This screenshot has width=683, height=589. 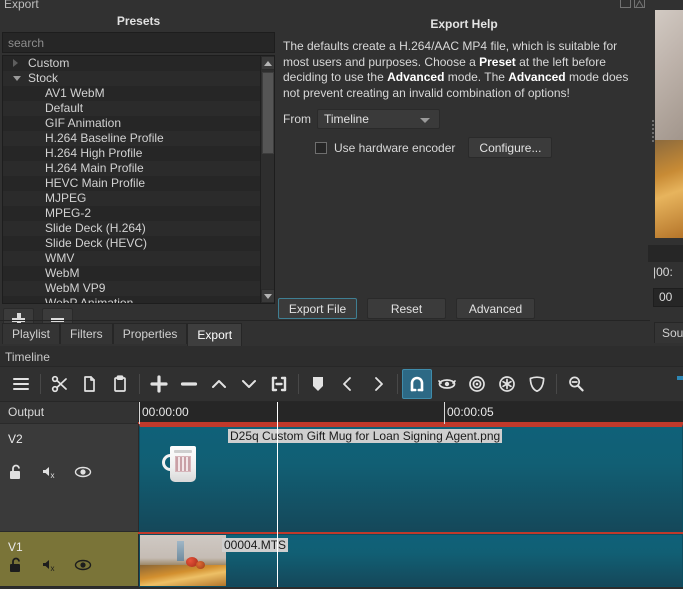 I want to click on preset-item-default: Default, so click(x=131, y=108).